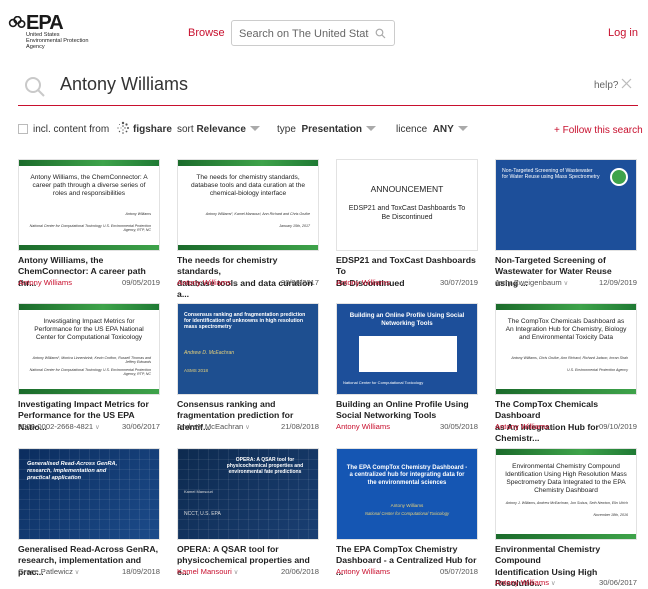 The width and height of the screenshot is (648, 589). I want to click on result-author-link: 0000-0002-2668-4821, so click(55, 426).